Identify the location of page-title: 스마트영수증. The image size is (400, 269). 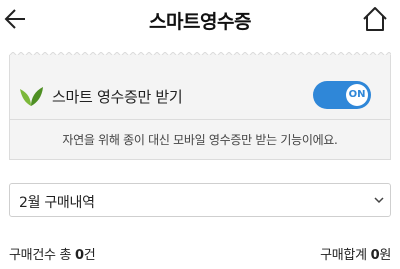
(200, 22).